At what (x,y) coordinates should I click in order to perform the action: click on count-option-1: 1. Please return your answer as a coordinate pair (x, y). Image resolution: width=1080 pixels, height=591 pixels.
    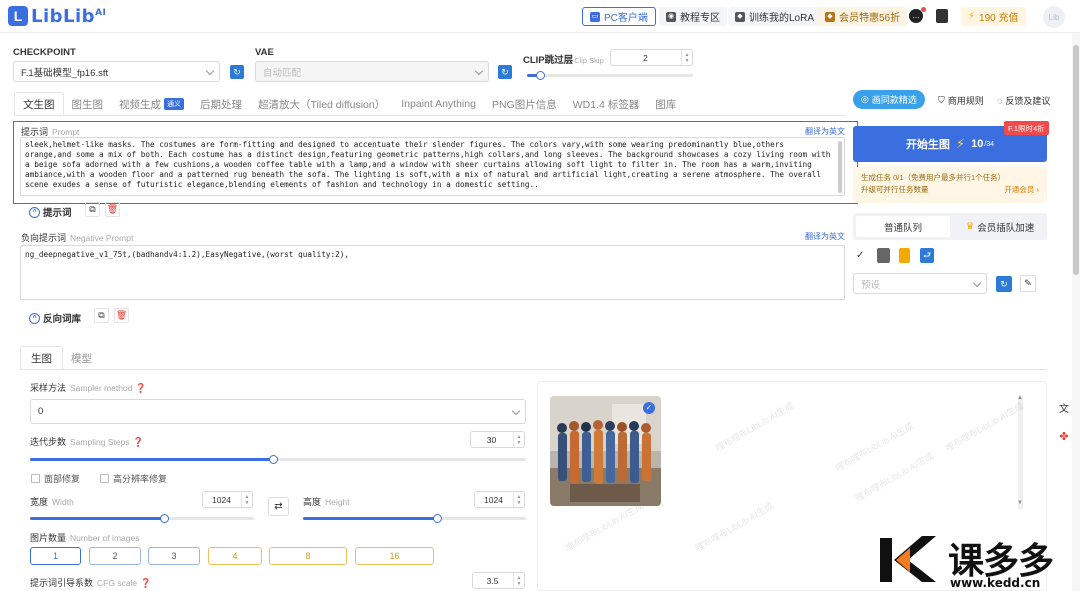
    Looking at the image, I should click on (55, 556).